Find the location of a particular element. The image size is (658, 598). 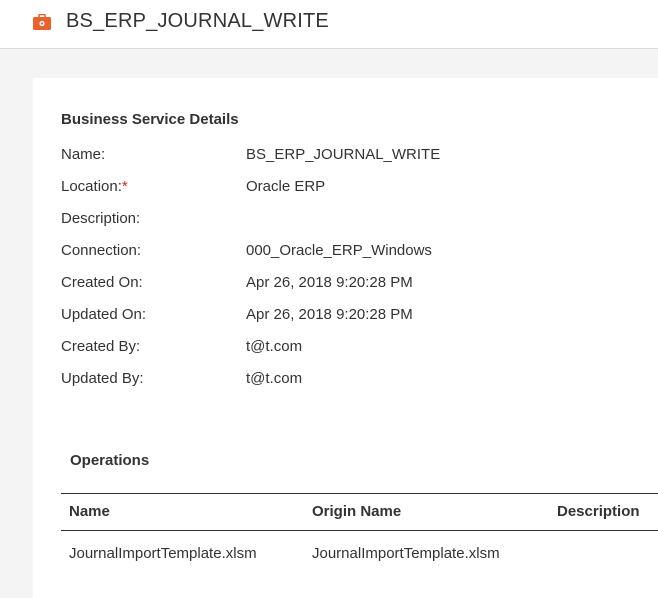

required-marker: * is located at coordinates (124, 186).